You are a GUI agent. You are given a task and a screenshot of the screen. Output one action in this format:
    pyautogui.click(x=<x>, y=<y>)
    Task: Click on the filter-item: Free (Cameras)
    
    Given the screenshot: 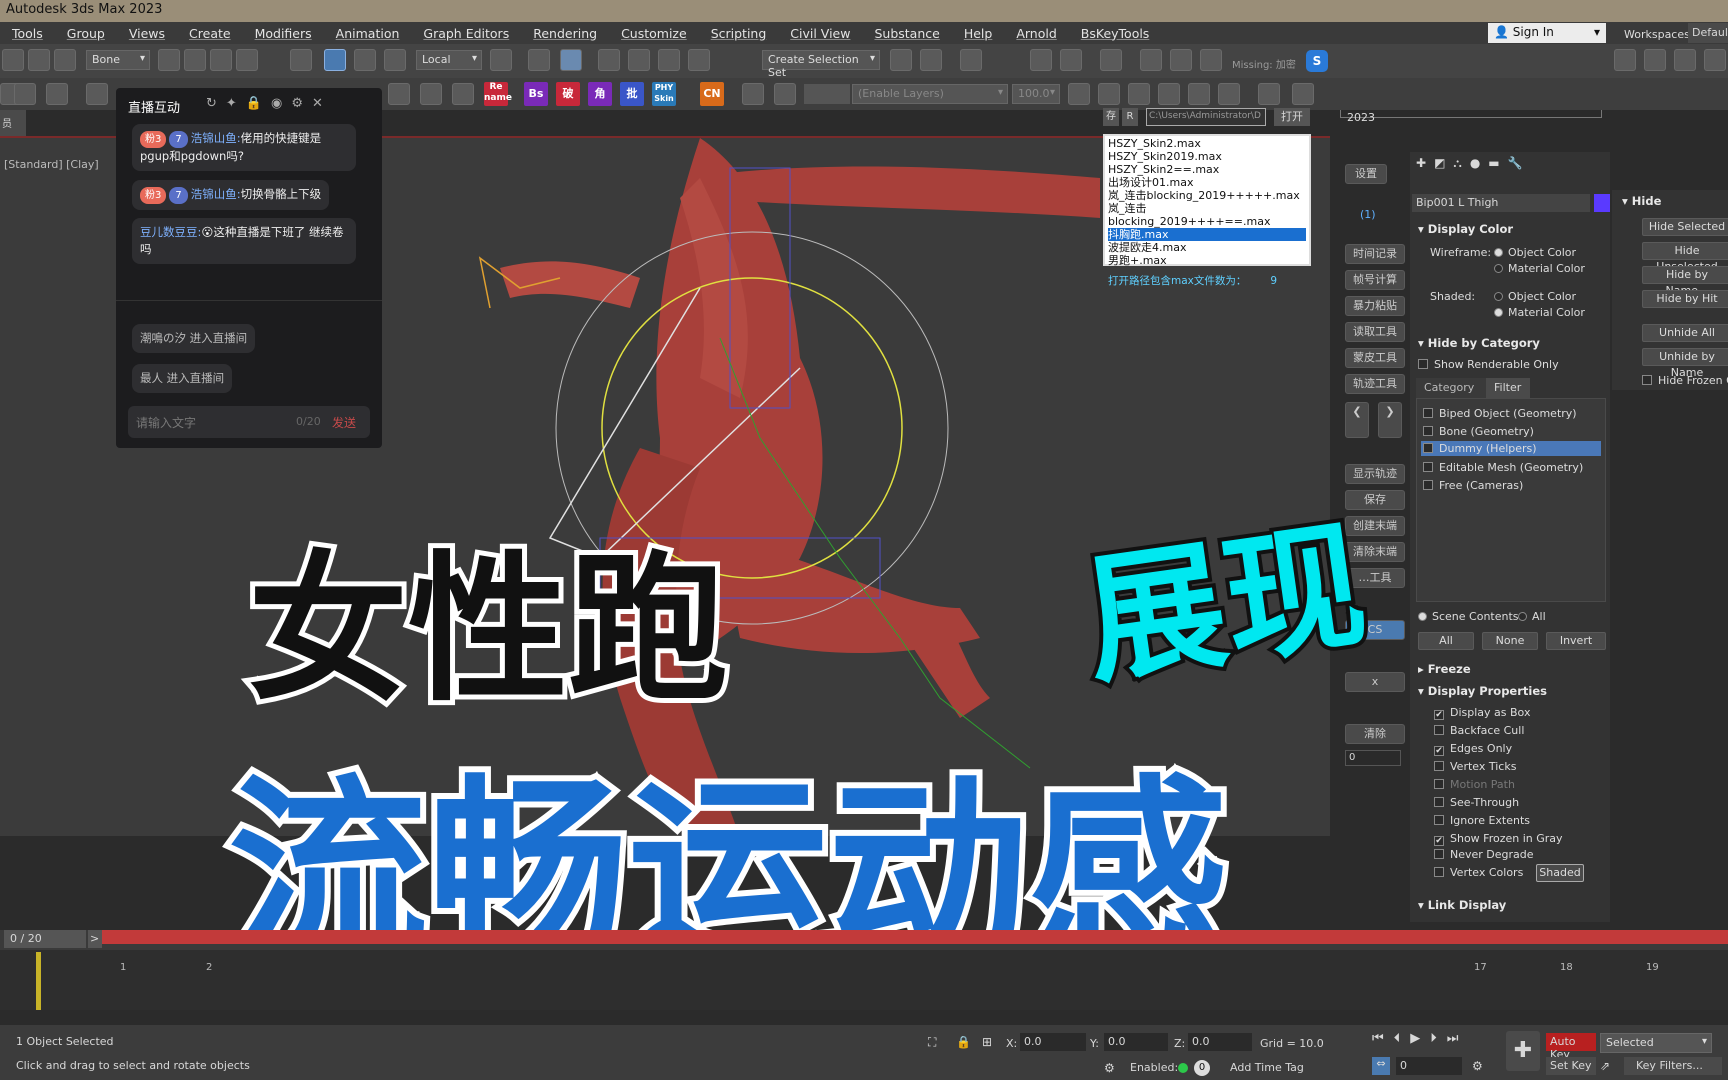 What is the action you would take?
    pyautogui.click(x=1473, y=485)
    